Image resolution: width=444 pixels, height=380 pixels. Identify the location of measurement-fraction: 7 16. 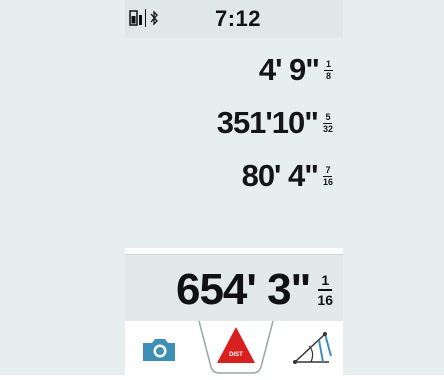
(327, 175).